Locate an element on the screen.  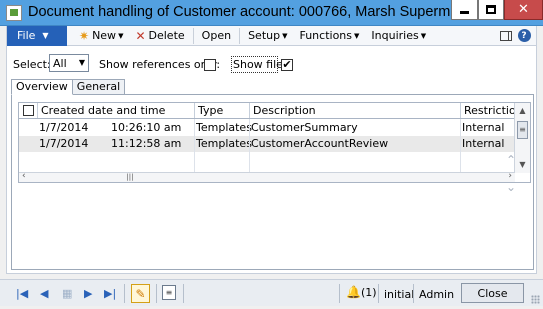
inquiries-menu-button: Inquiries ▼ is located at coordinates (398, 36).